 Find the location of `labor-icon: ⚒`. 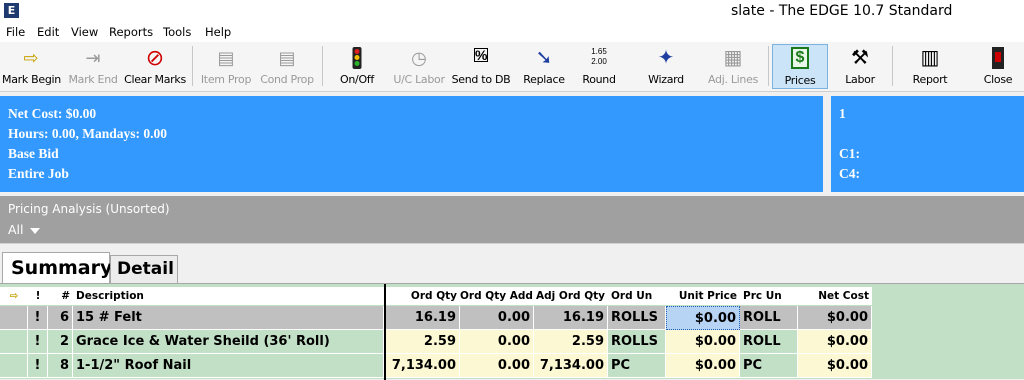

labor-icon: ⚒ is located at coordinates (860, 58).